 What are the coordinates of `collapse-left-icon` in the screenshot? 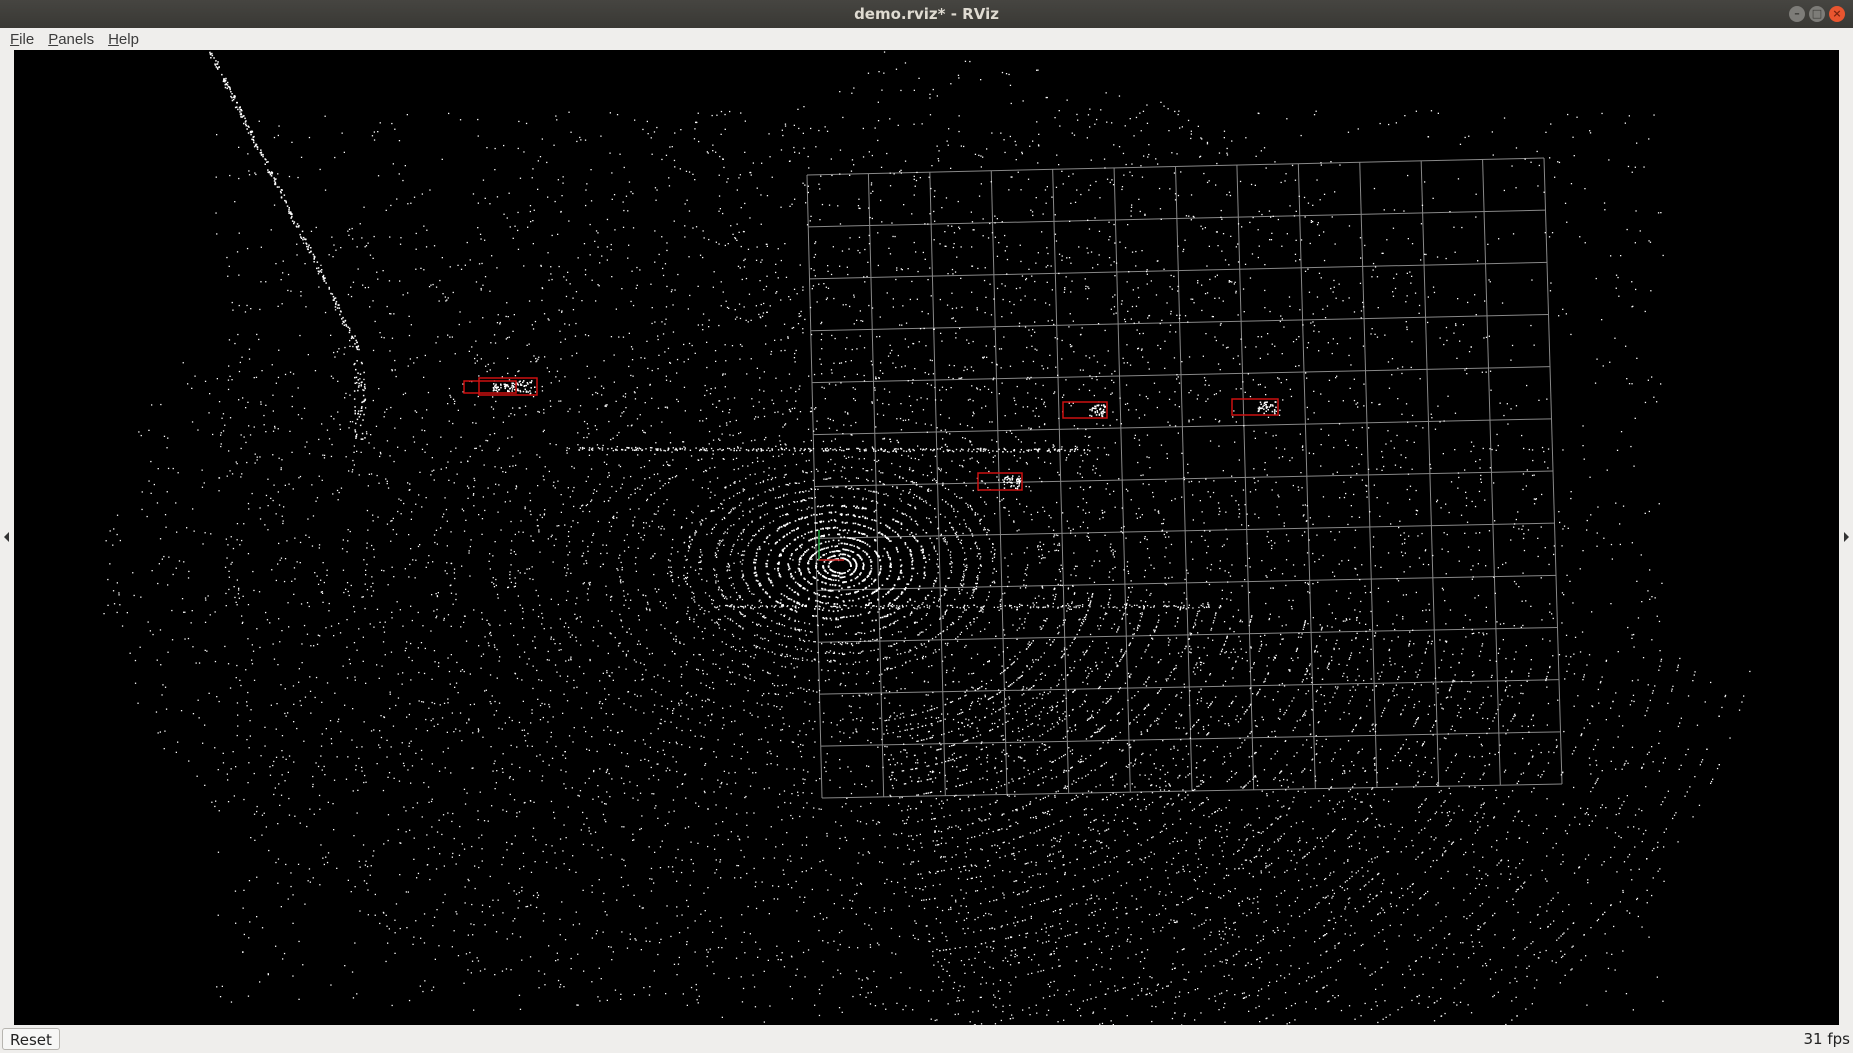 It's located at (6, 537).